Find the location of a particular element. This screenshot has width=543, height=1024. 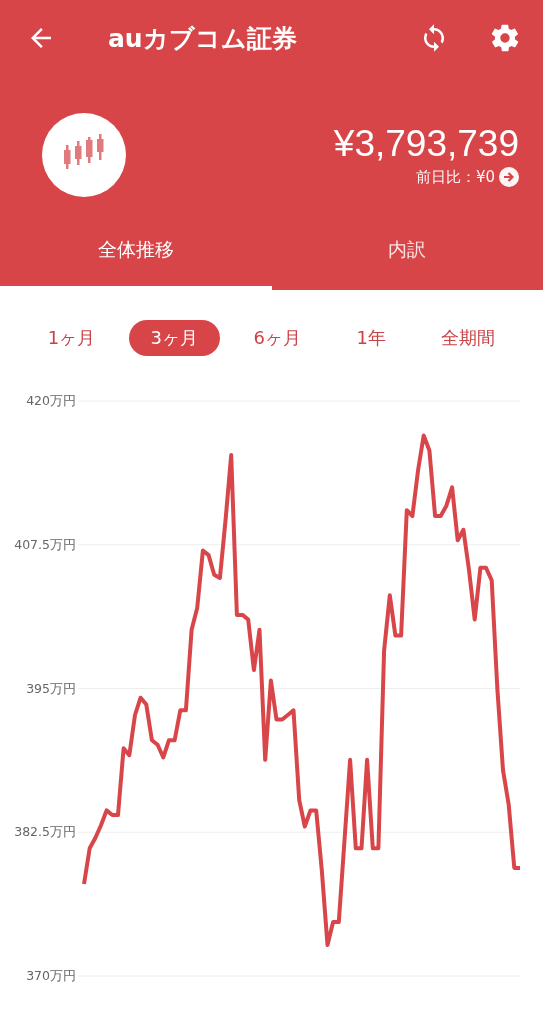

app-title: auカブコム証券 is located at coordinates (203, 38).